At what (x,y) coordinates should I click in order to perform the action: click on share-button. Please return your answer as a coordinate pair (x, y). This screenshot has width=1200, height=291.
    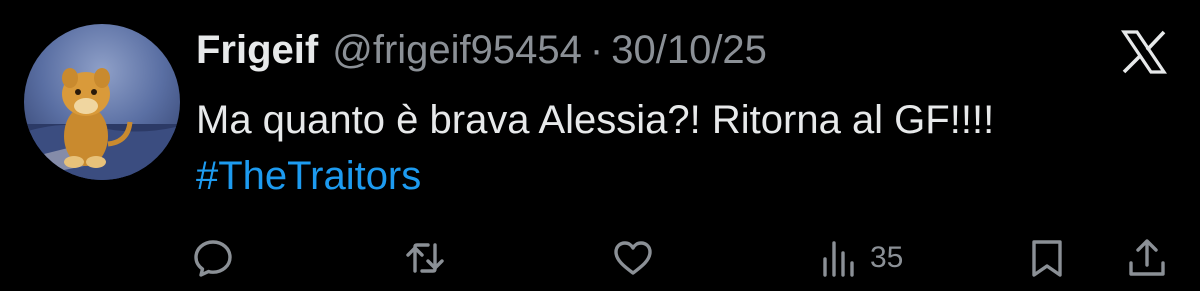
    Looking at the image, I should click on (1147, 258).